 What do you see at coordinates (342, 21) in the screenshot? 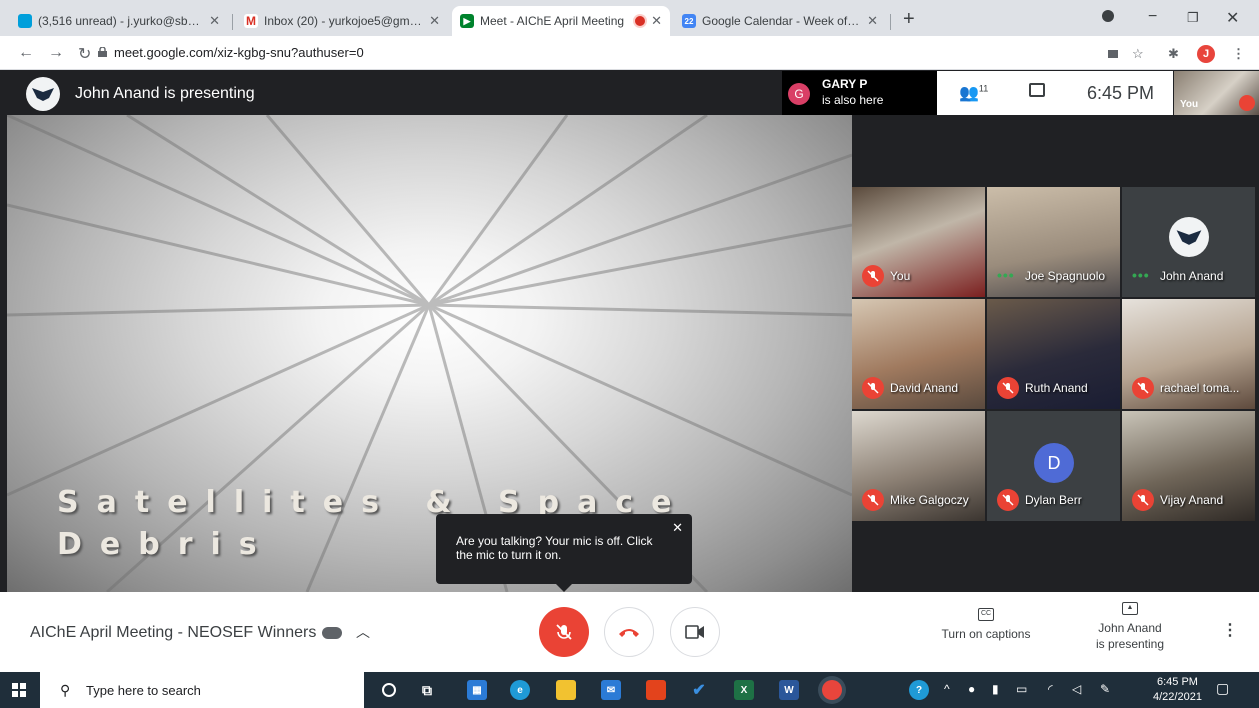
I see `tab-gmail: M Inbox (20) - yurkojoe5@gmail.co ✕` at bounding box center [342, 21].